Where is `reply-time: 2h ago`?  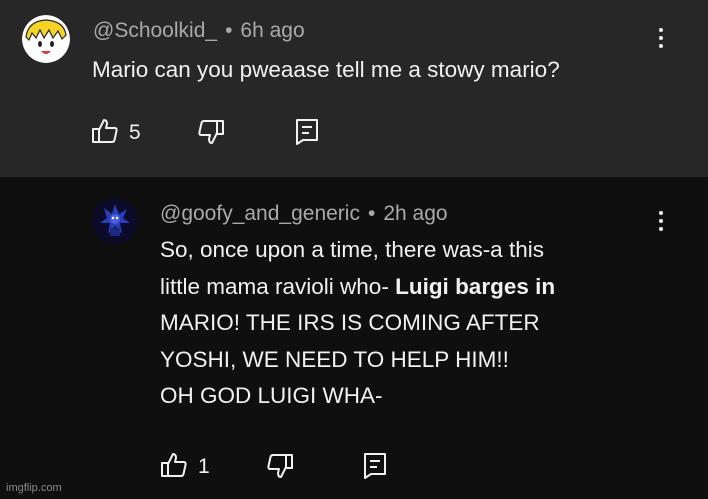
reply-time: 2h ago is located at coordinates (415, 213).